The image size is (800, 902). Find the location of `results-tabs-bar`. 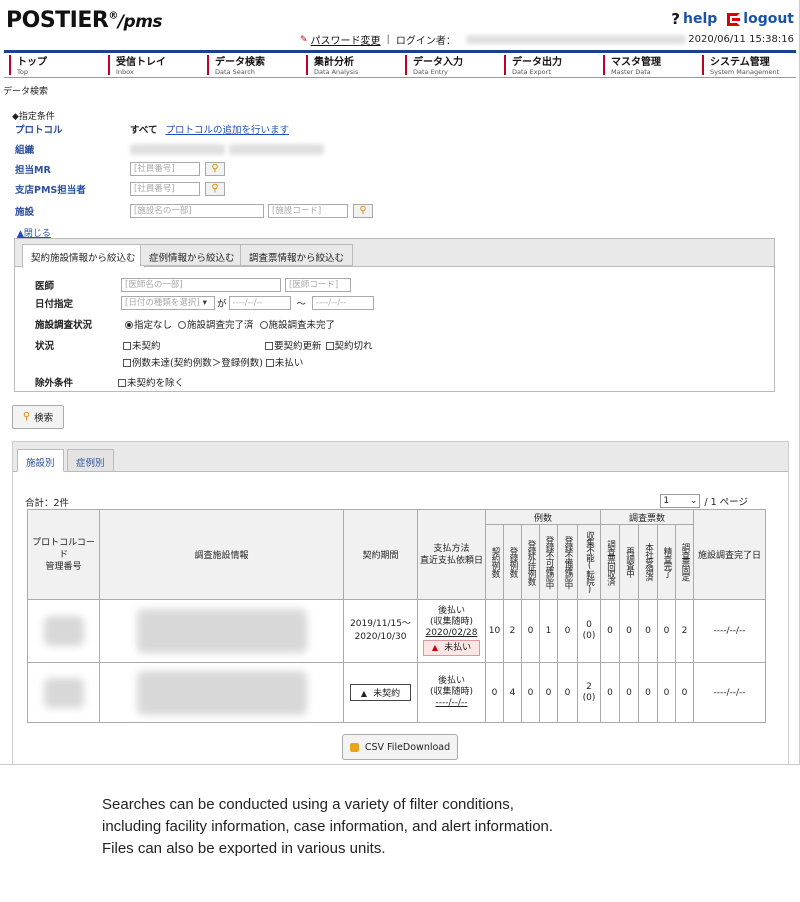

results-tabs-bar is located at coordinates (400, 457).